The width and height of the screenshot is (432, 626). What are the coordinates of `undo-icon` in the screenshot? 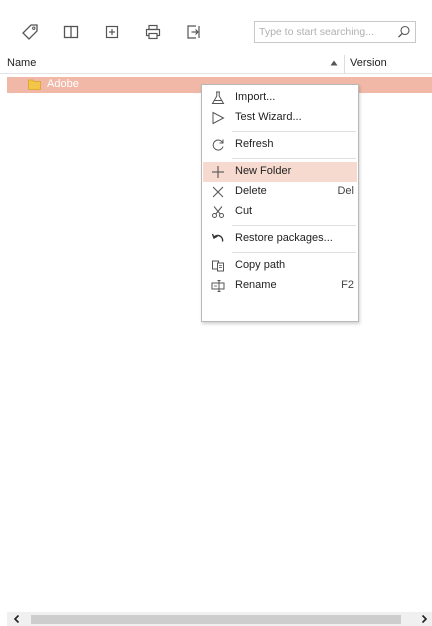 It's located at (217, 237).